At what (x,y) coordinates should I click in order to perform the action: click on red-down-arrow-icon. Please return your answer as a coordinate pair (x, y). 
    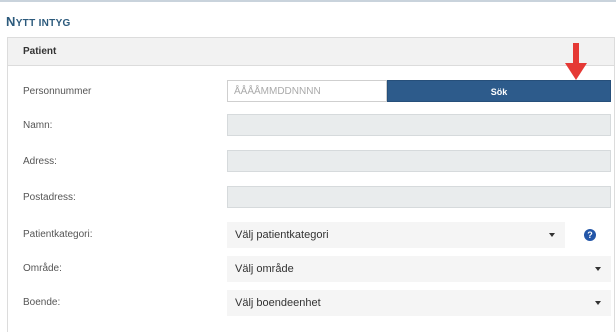
    Looking at the image, I should click on (576, 61).